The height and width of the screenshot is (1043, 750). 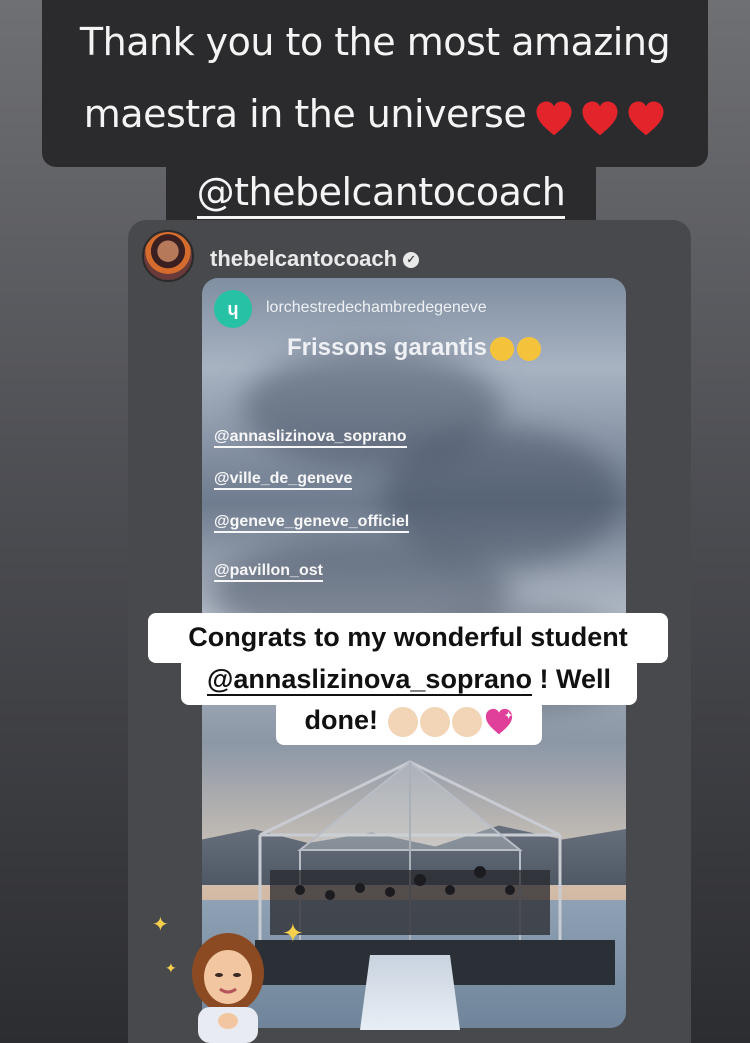 I want to click on congrats-line-2: @annaslizinova_soprano ! Well, so click(x=409, y=680).